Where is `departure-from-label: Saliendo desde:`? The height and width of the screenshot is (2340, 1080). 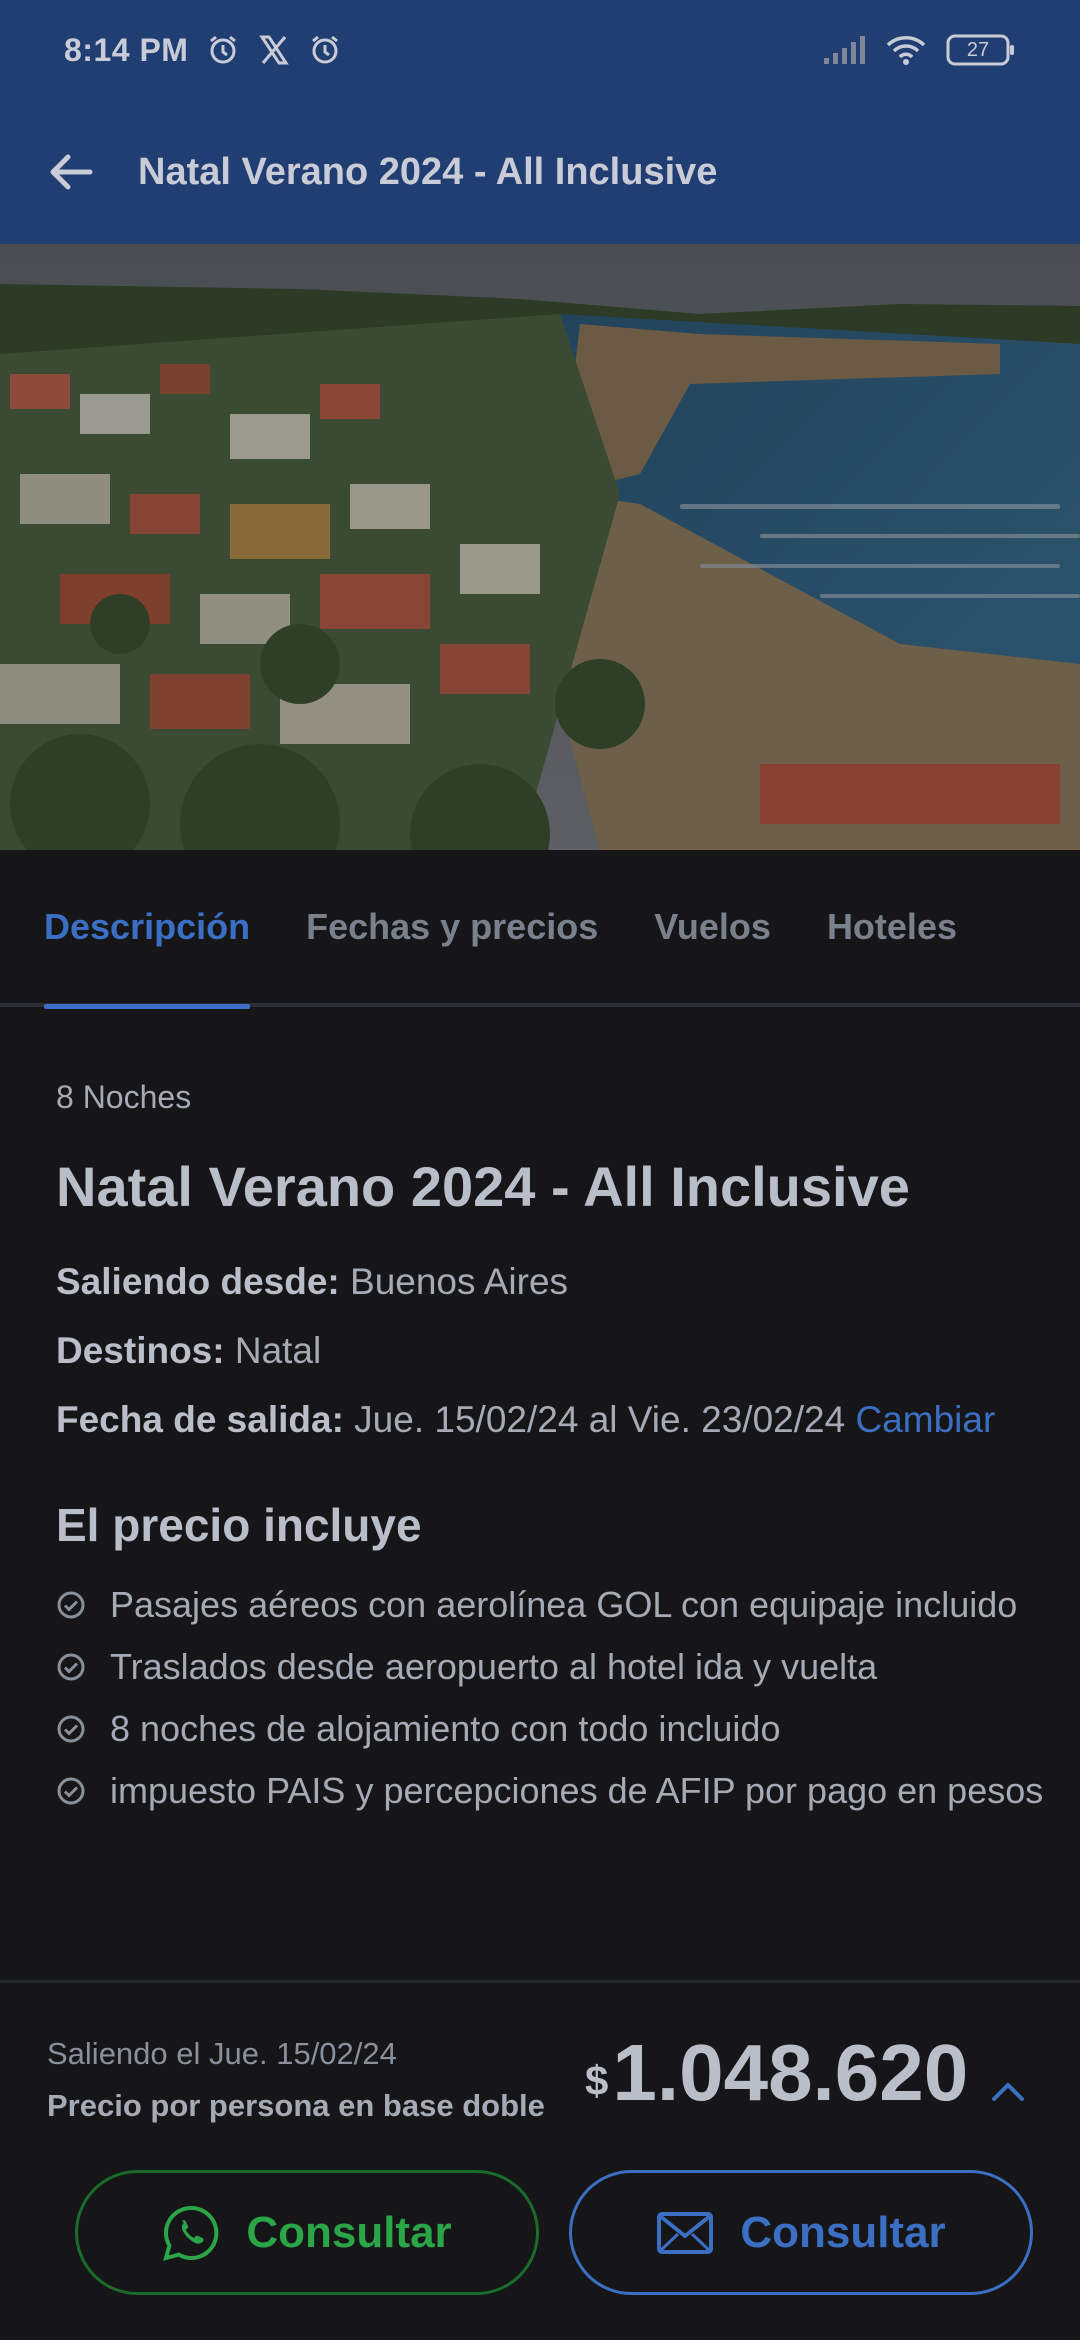
departure-from-label: Saliendo desde: is located at coordinates (198, 1281).